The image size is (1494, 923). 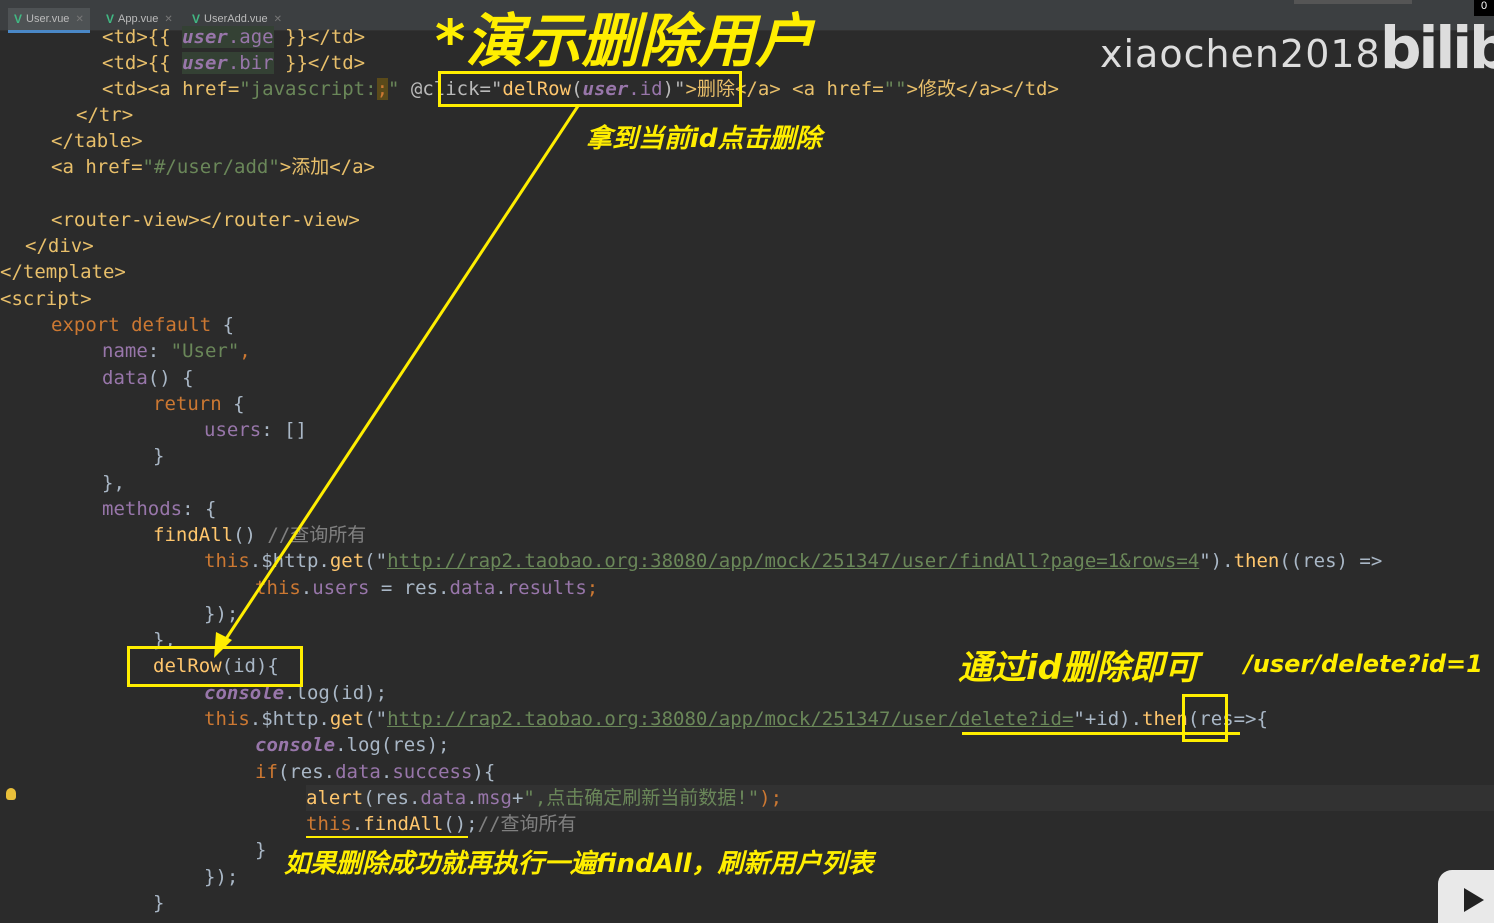 I want to click on annotation-arrow, so click(x=397, y=381).